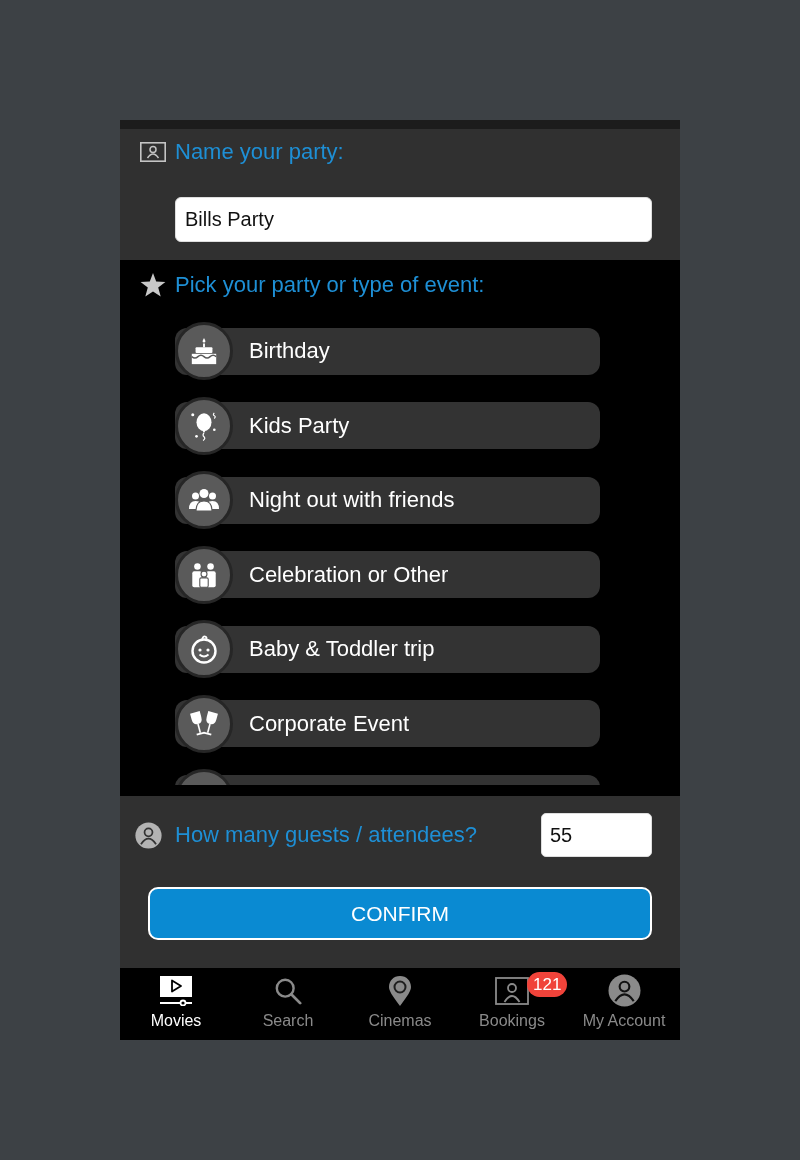  What do you see at coordinates (148, 835) in the screenshot?
I see `person-icon` at bounding box center [148, 835].